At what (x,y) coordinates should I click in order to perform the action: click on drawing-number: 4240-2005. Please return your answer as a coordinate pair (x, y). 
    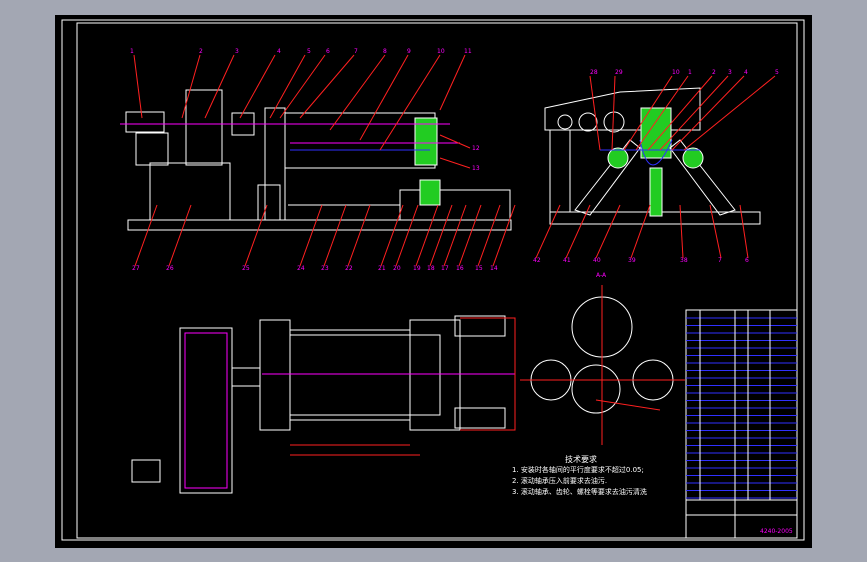
    Looking at the image, I should click on (776, 531).